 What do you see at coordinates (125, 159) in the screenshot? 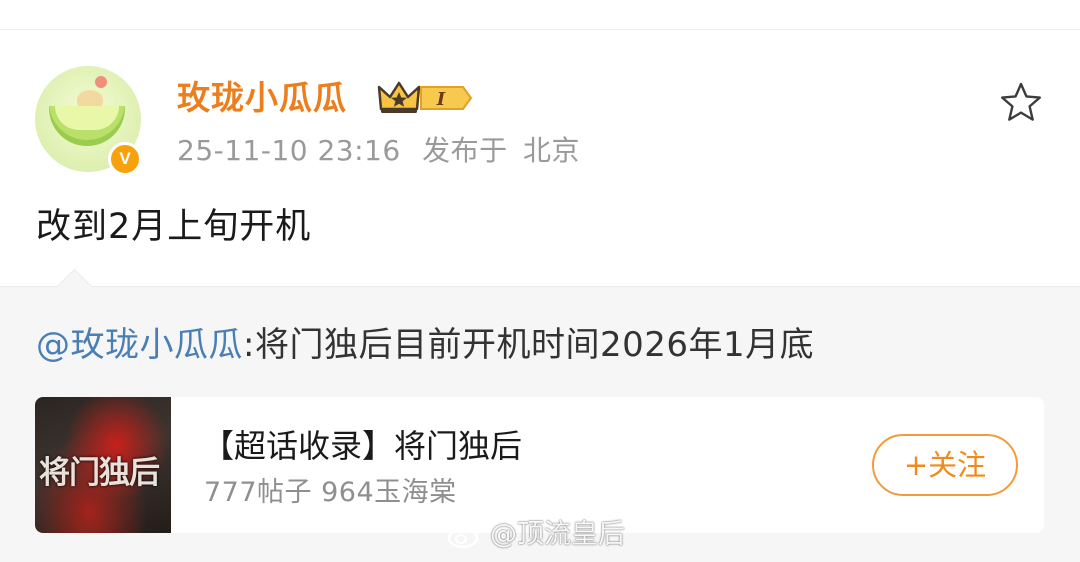
I see `verified-v-icon: V` at bounding box center [125, 159].